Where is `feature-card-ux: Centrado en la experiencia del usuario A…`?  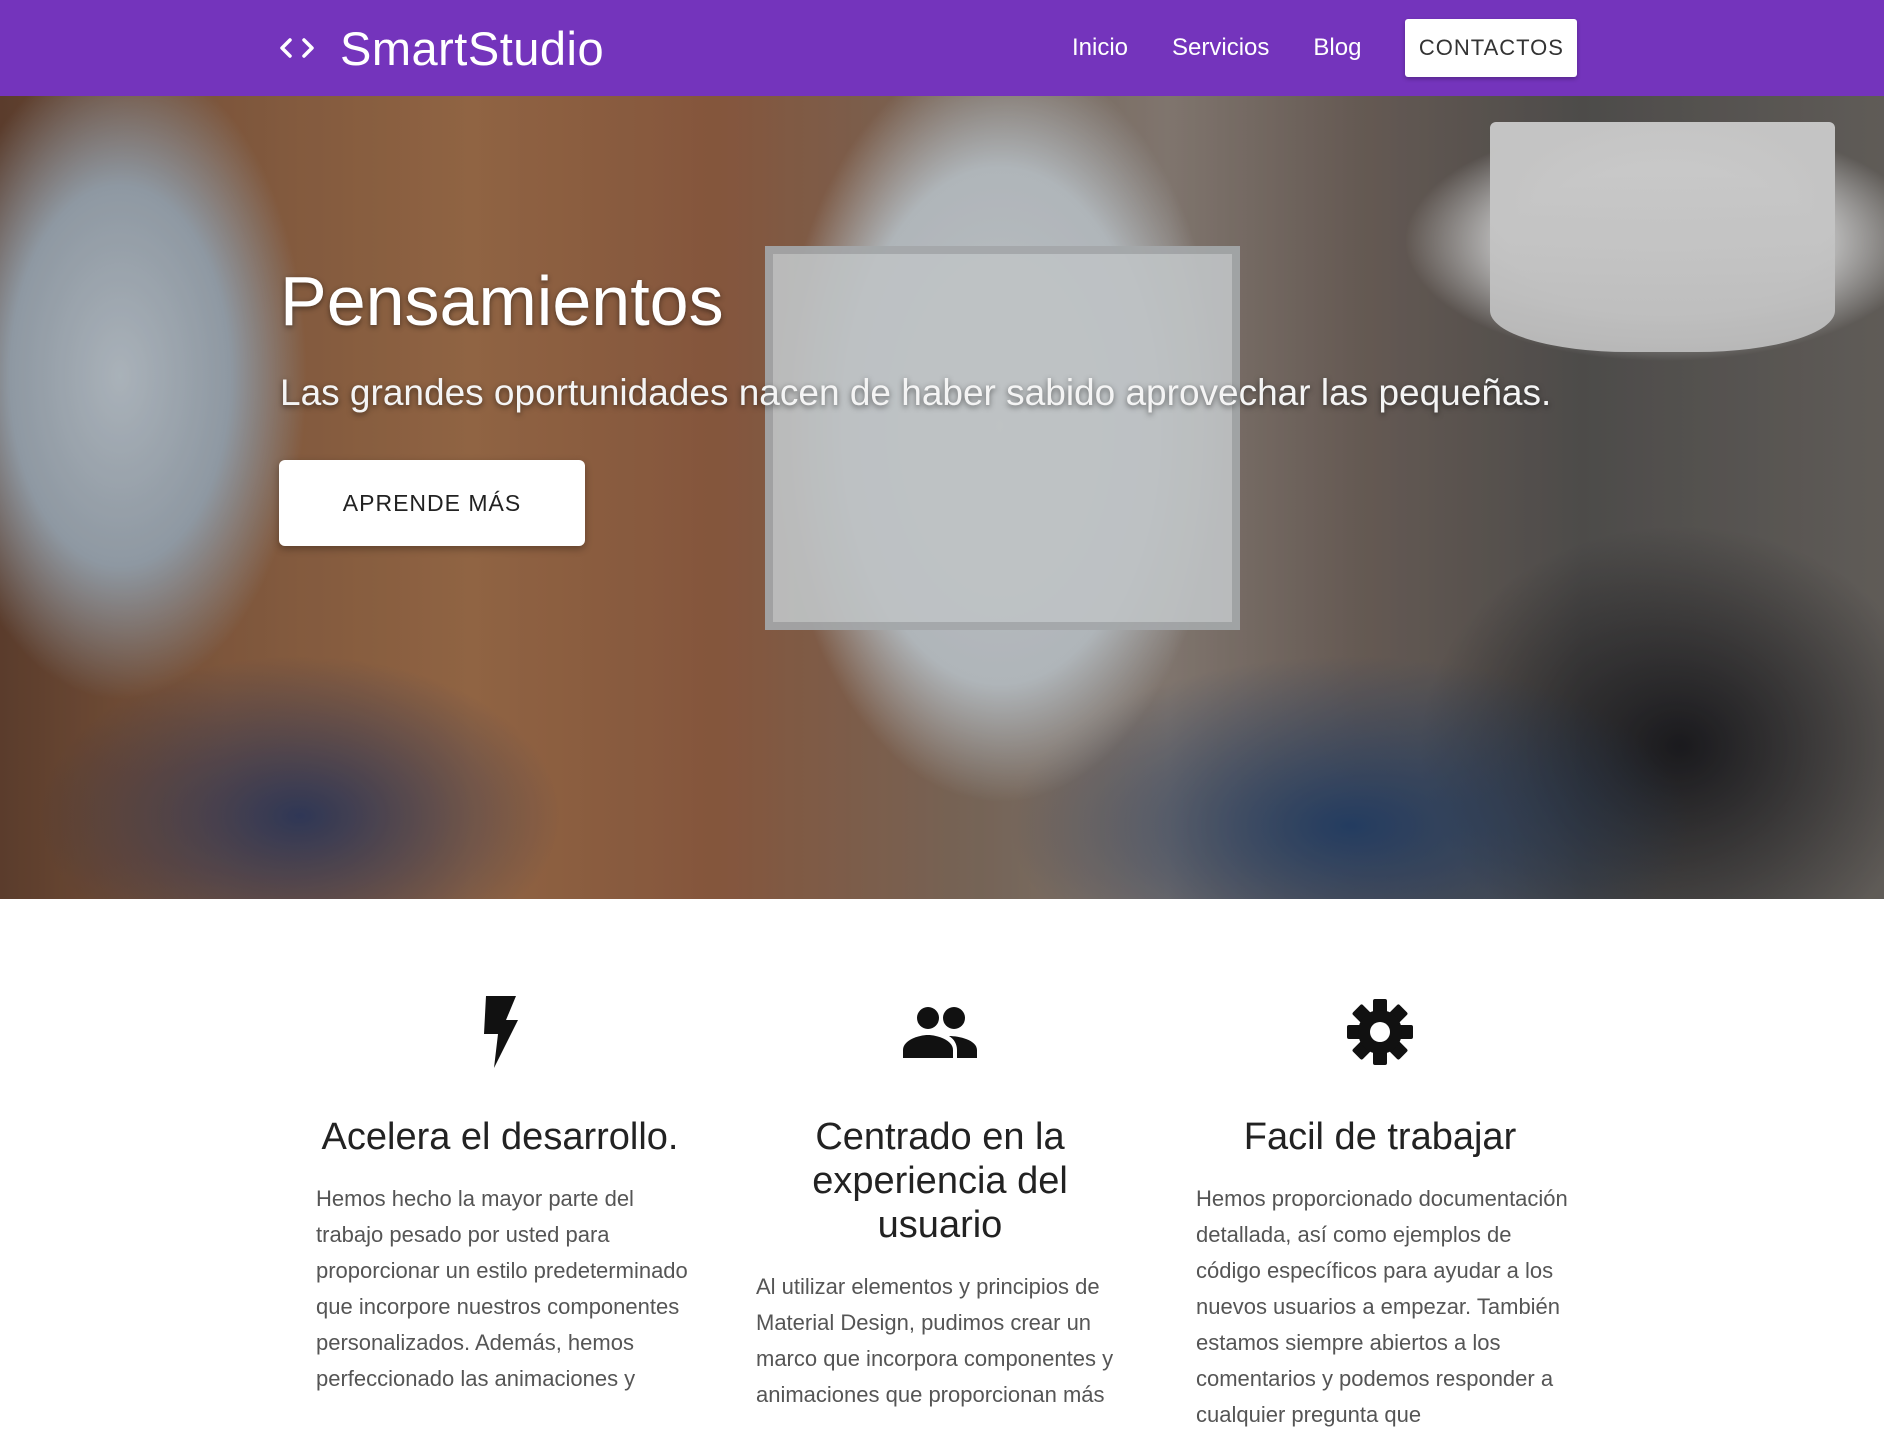 feature-card-ux: Centrado en la experiencia del usuario A… is located at coordinates (940, 1156).